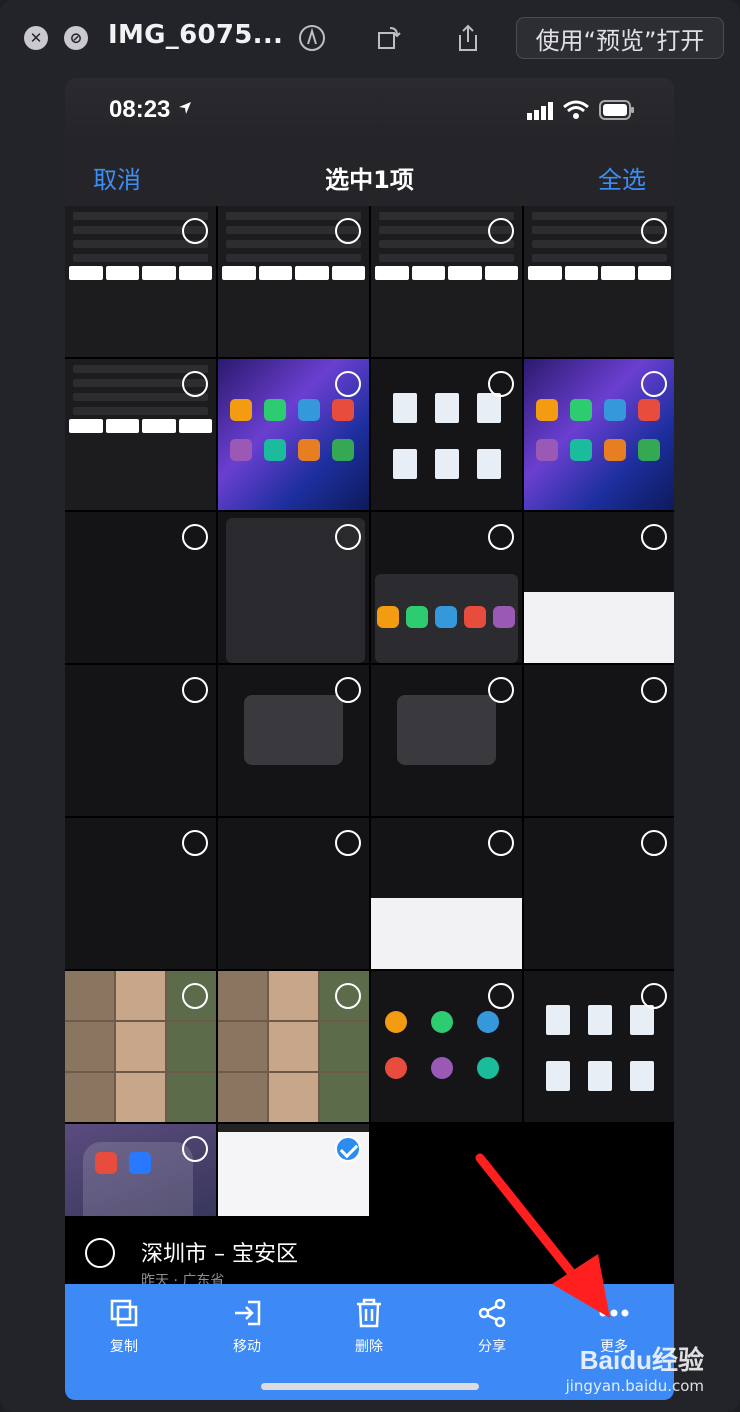 The width and height of the screenshot is (740, 1412). Describe the element at coordinates (622, 177) in the screenshot. I see `select-all-button: 全选` at that location.